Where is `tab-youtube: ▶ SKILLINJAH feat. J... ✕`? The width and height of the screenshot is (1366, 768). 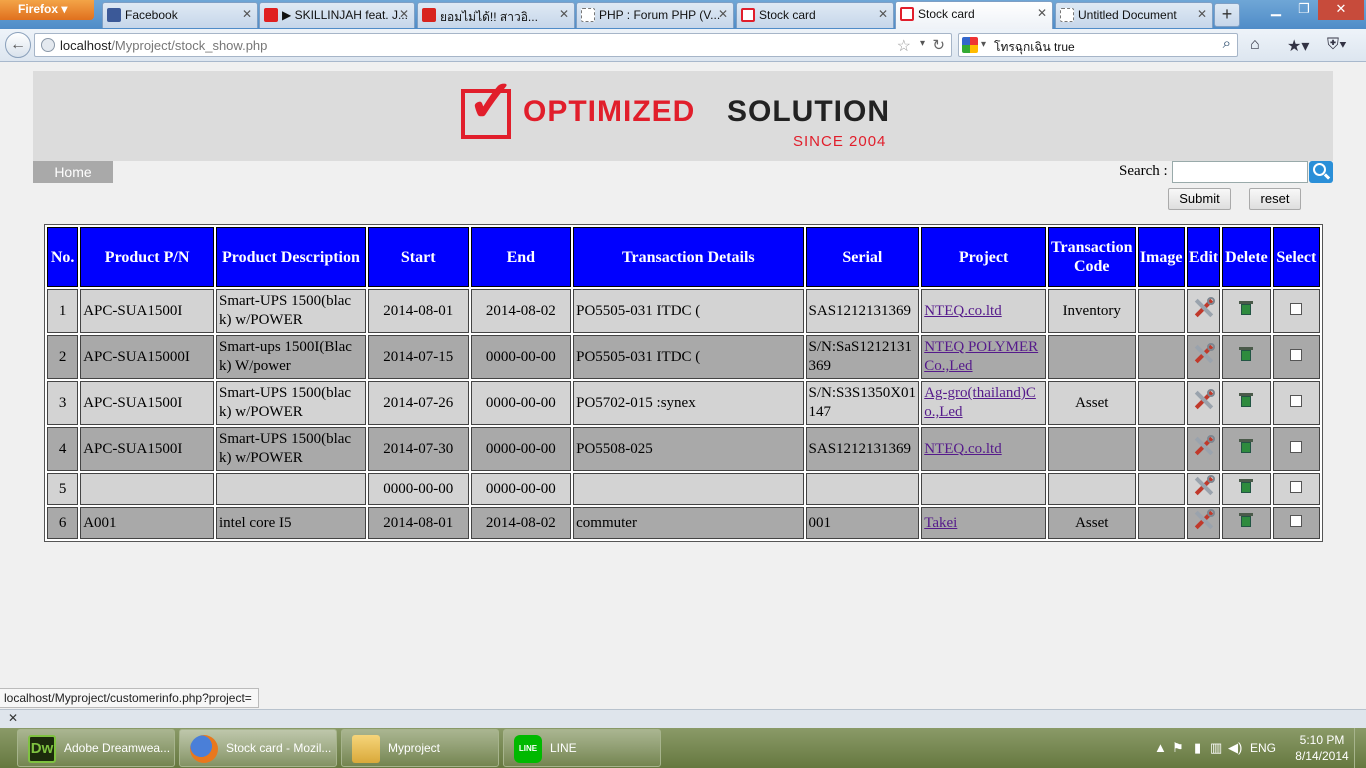
tab-youtube: ▶ SKILLINJAH feat. J... ✕ is located at coordinates (337, 15).